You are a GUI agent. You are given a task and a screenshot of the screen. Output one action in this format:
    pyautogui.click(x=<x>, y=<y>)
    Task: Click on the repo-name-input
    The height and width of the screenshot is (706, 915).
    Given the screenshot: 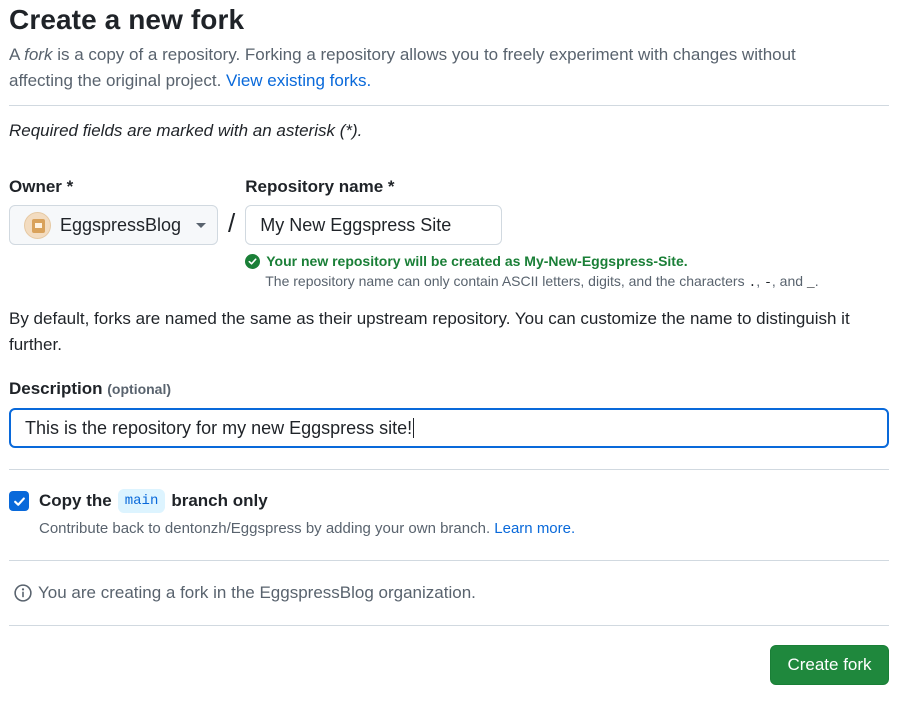 What is the action you would take?
    pyautogui.click(x=374, y=225)
    